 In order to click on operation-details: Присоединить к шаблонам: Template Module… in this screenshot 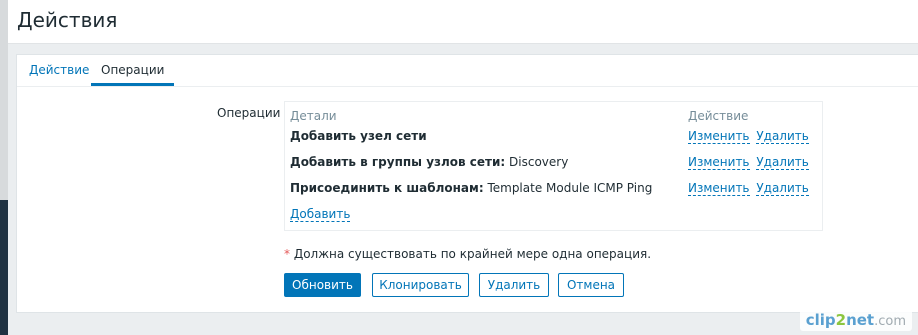, I will do `click(471, 188)`.